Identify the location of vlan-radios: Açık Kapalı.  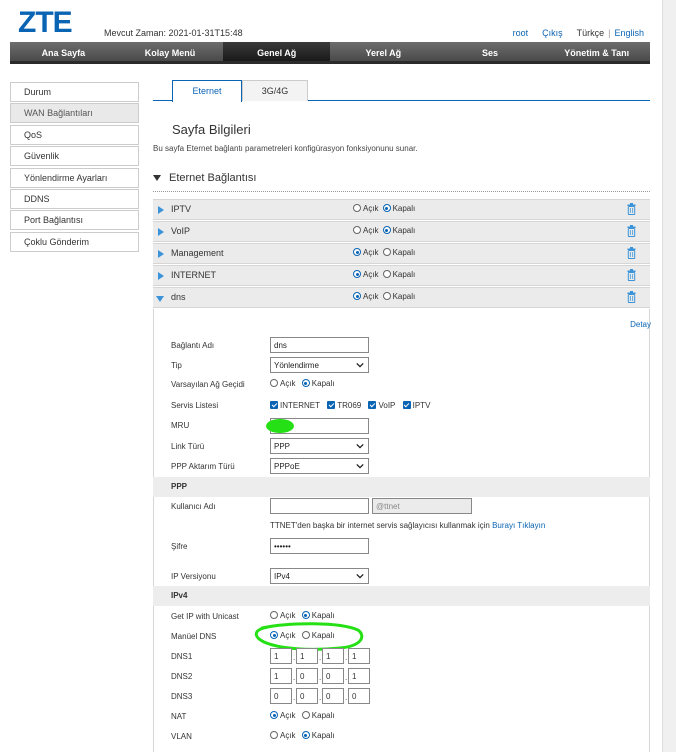
(304, 735).